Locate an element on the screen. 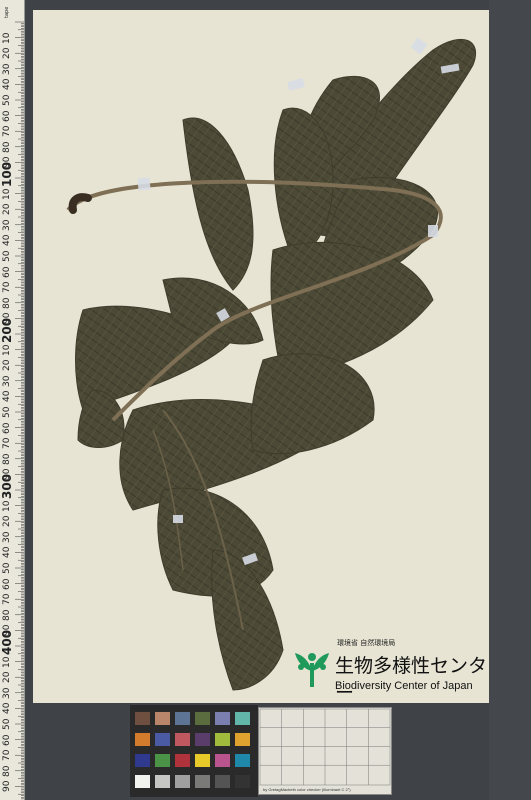 The width and height of the screenshot is (531, 800). ruler-label: tape is located at coordinates (7, 12).